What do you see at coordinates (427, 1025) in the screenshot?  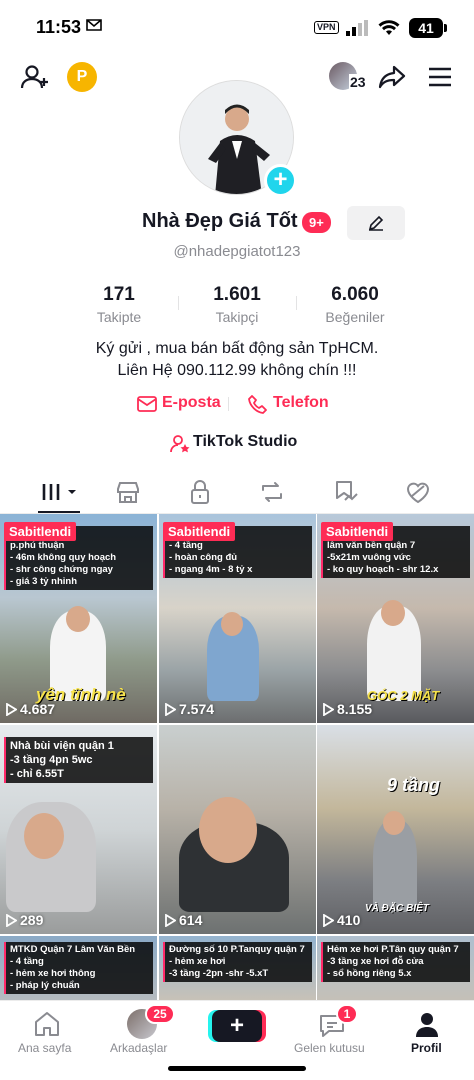 I see `profile-icon` at bounding box center [427, 1025].